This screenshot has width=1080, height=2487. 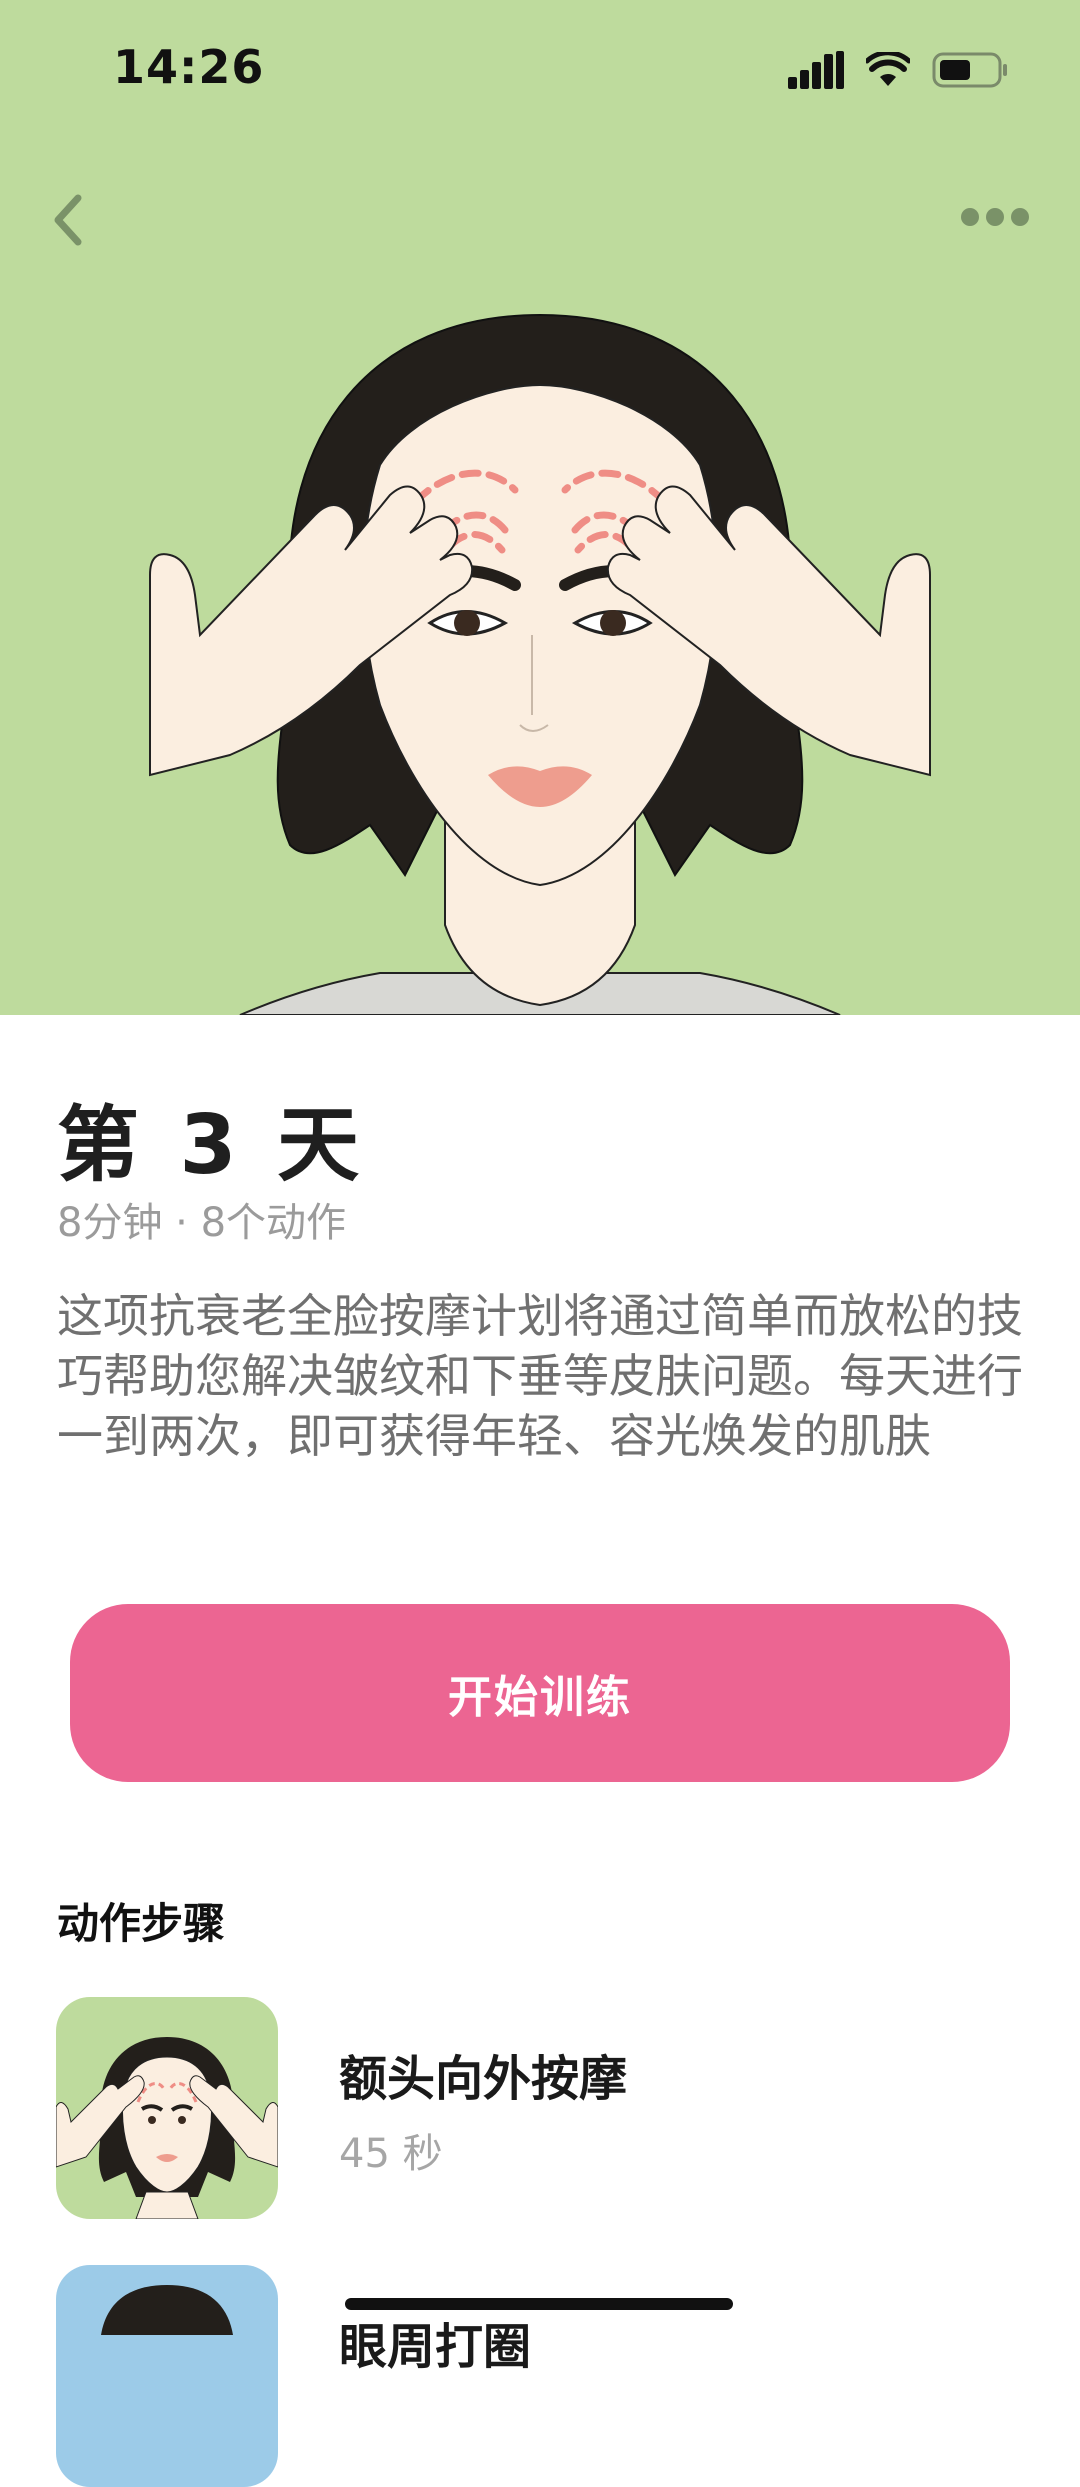 What do you see at coordinates (435, 2347) in the screenshot?
I see `step-name: 眼周打圈` at bounding box center [435, 2347].